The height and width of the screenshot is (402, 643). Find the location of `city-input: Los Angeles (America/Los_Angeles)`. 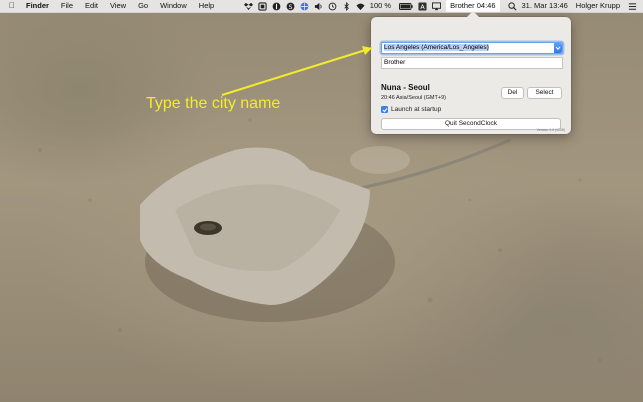

city-input: Los Angeles (America/Los_Angeles) is located at coordinates (436, 47).